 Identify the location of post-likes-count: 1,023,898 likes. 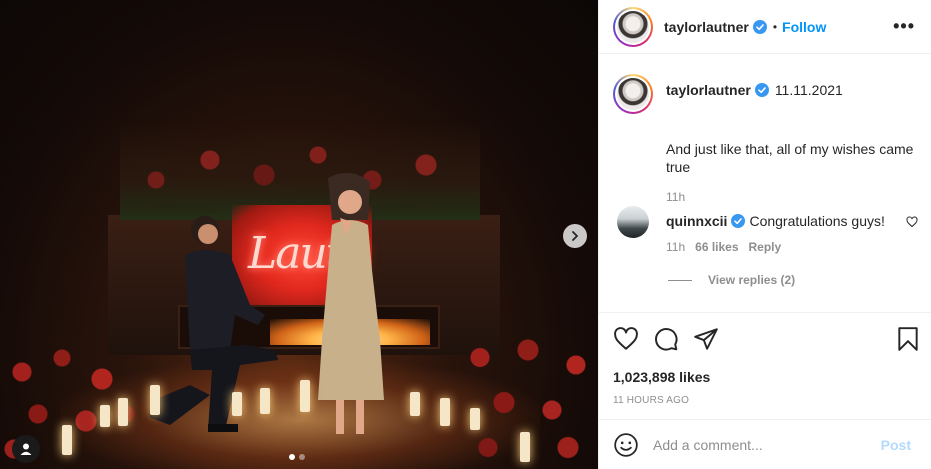
(661, 377).